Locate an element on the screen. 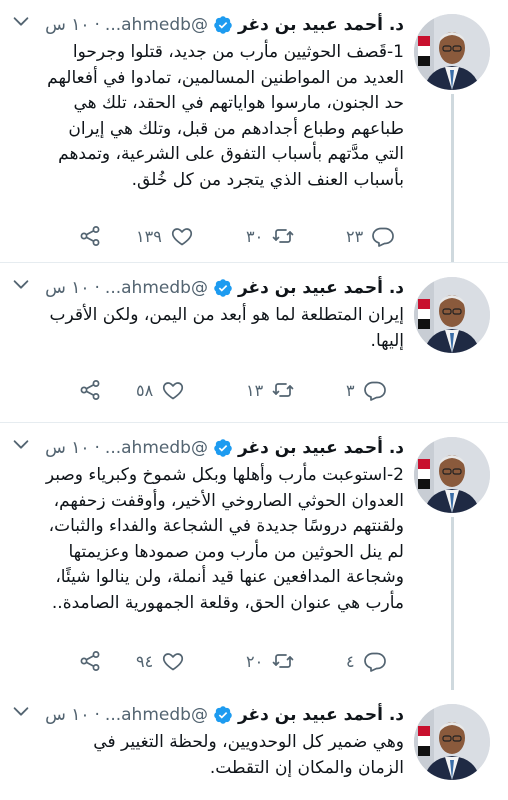 The width and height of the screenshot is (508, 800). reply-count: ٢٣ is located at coordinates (355, 236).